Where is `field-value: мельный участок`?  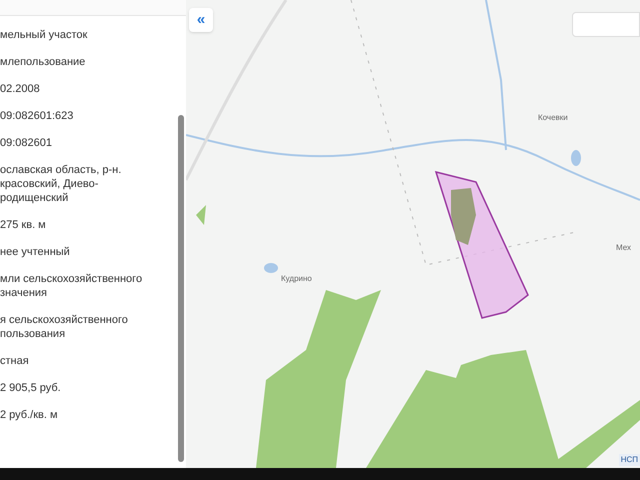
field-value: мельный участок is located at coordinates (44, 35).